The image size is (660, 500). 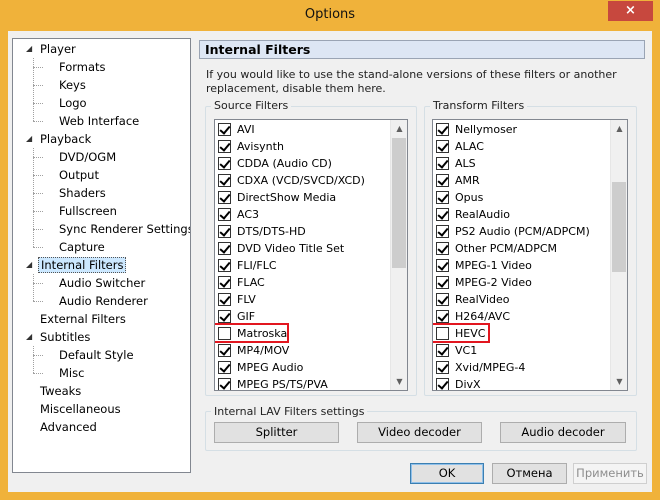 What do you see at coordinates (480, 367) in the screenshot?
I see `filter-list-item: Xvid/MPEG-4` at bounding box center [480, 367].